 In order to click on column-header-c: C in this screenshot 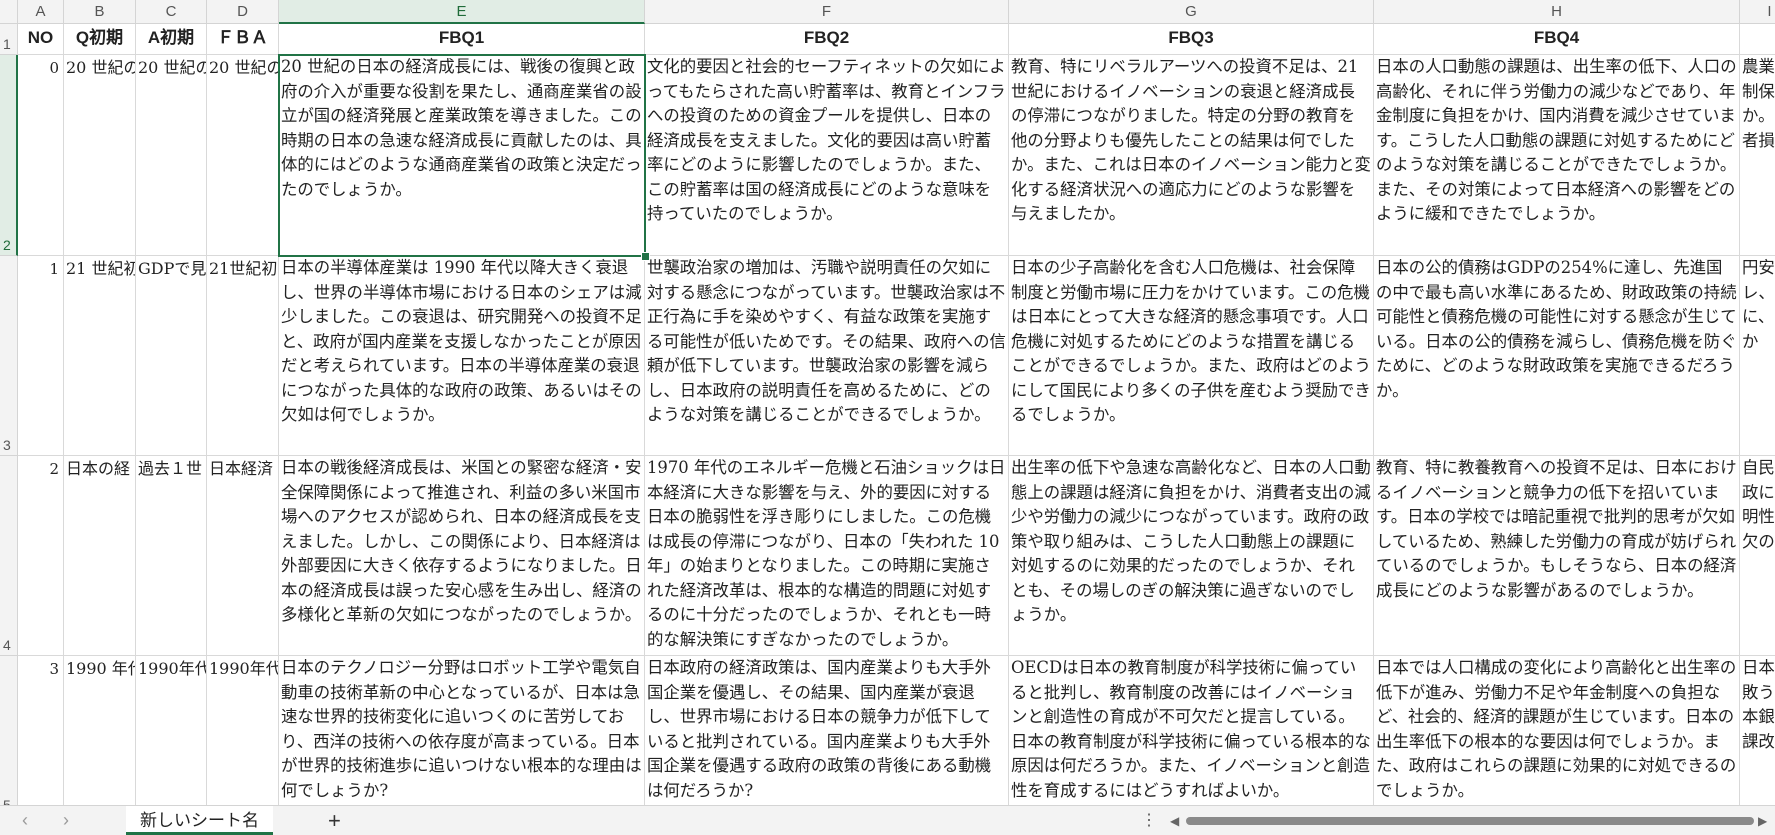, I will do `click(171, 12)`.